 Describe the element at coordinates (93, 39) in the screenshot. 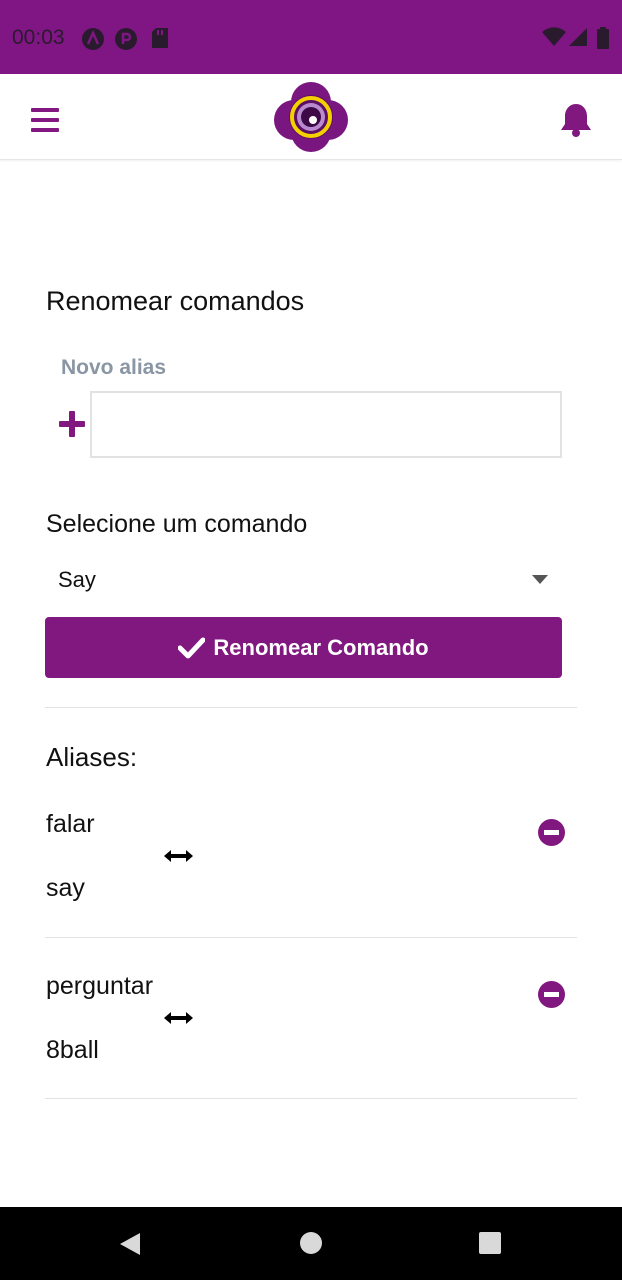

I see `app-a-icon` at that location.